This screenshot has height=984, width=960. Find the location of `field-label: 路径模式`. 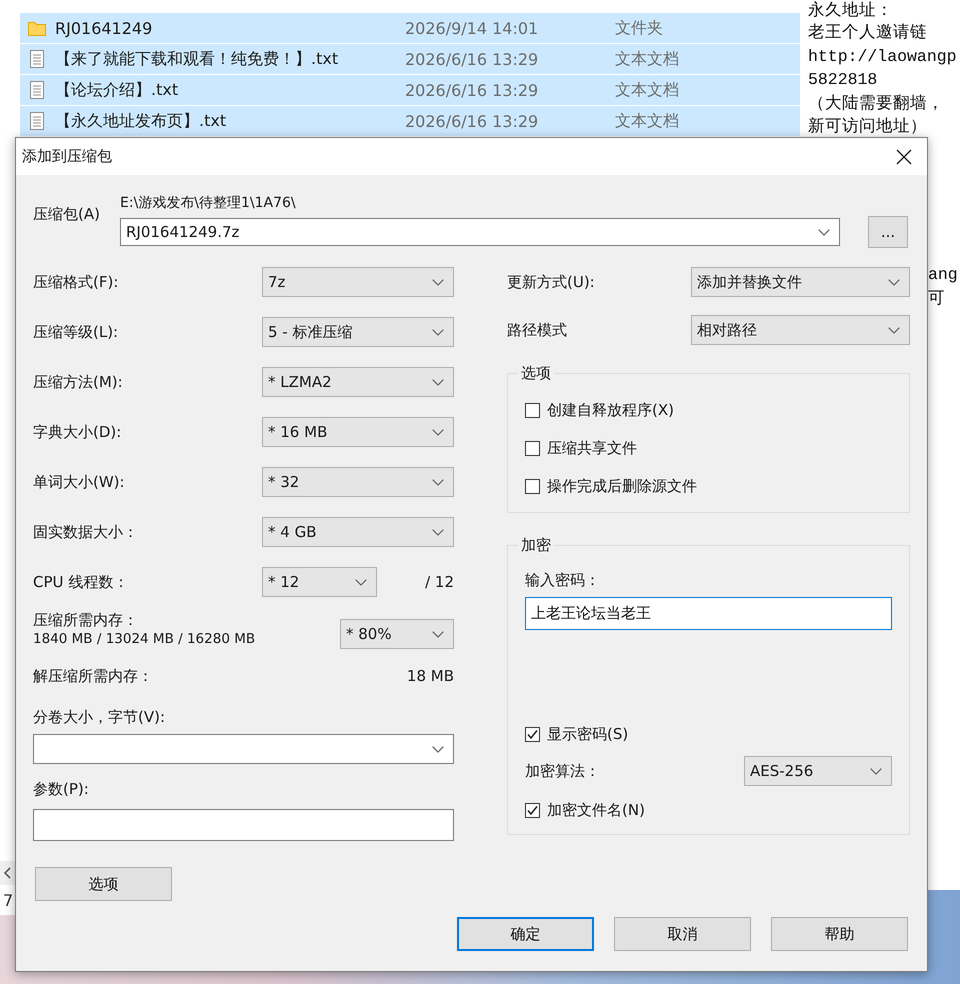

field-label: 路径模式 is located at coordinates (537, 330).